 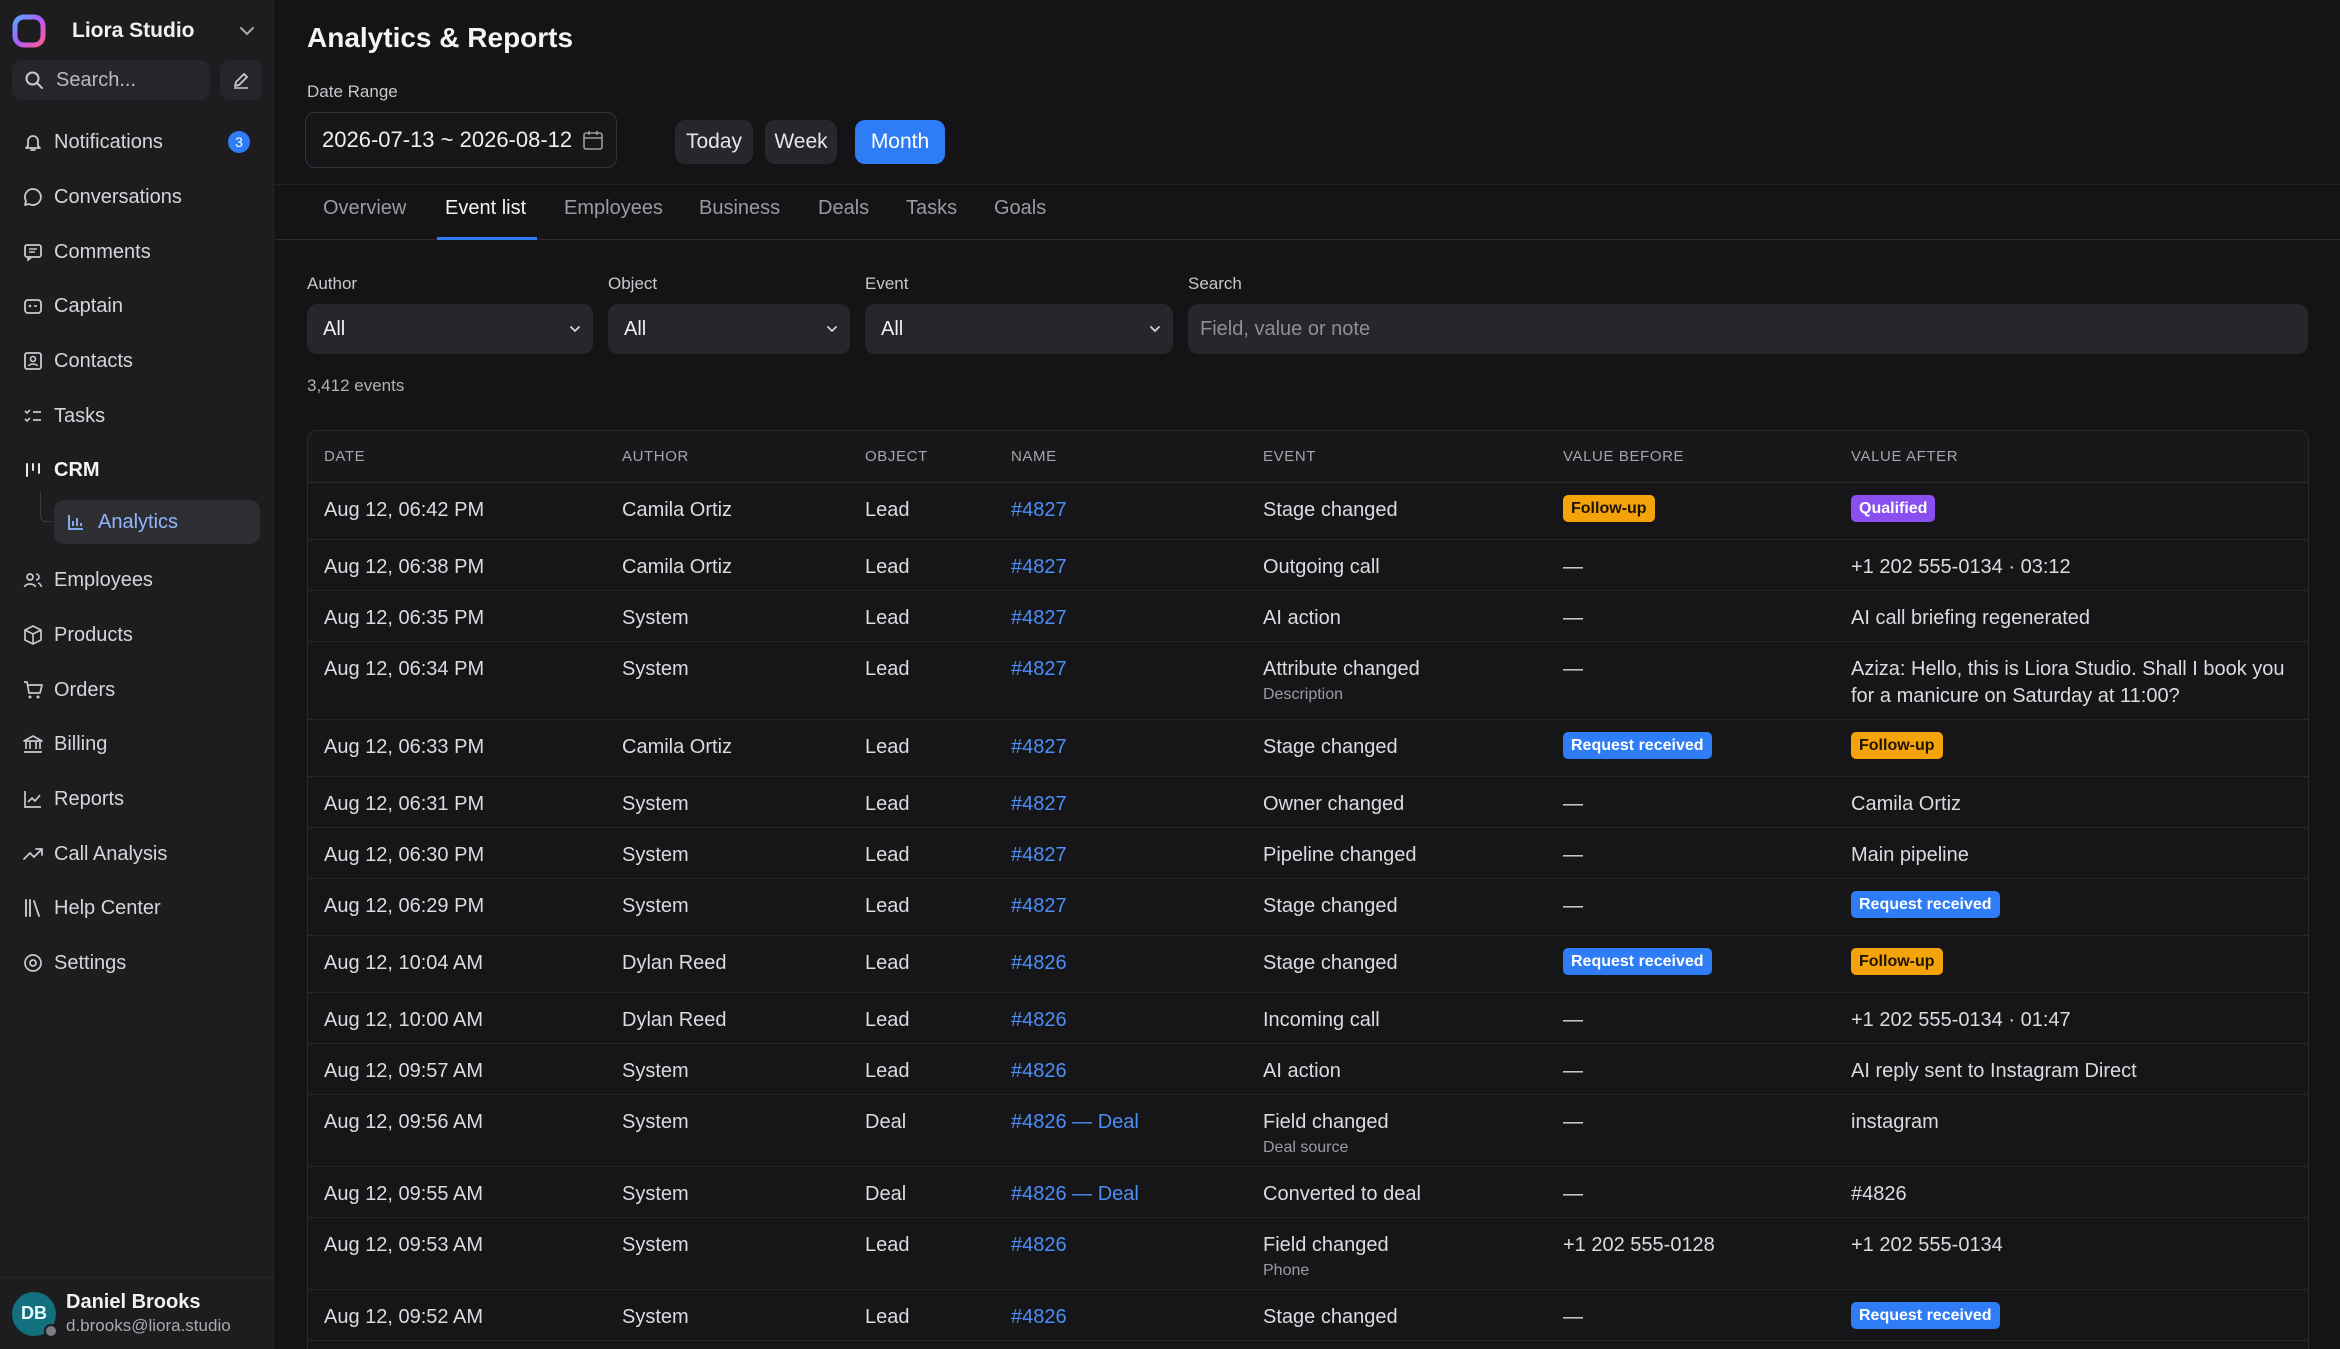 What do you see at coordinates (137, 470) in the screenshot?
I see `sidebar-item-crm: CRM` at bounding box center [137, 470].